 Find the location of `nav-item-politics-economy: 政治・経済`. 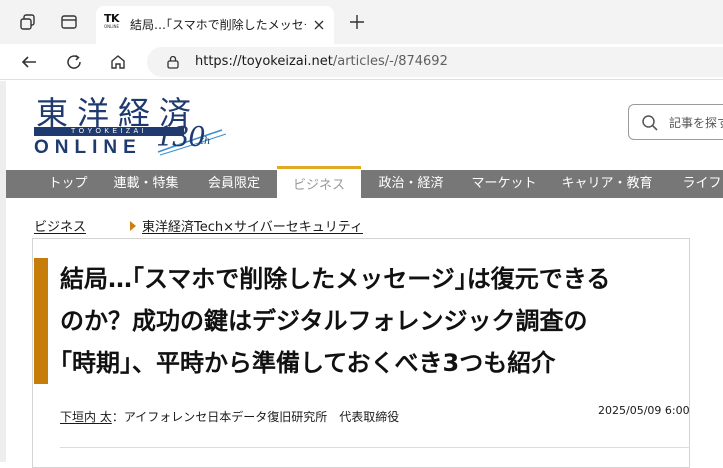

nav-item-politics-economy: 政治・経済 is located at coordinates (411, 184).